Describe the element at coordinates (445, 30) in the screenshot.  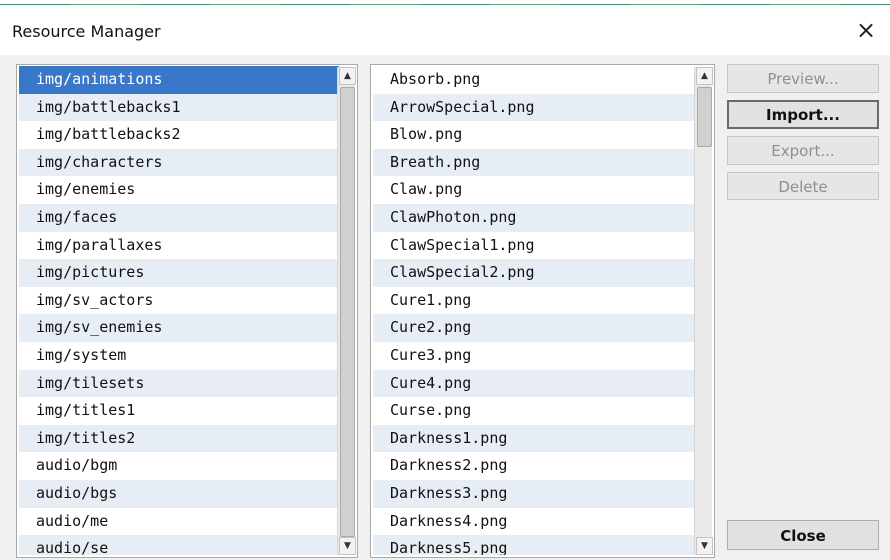
I see `title-bar: Resource Manager ×` at that location.